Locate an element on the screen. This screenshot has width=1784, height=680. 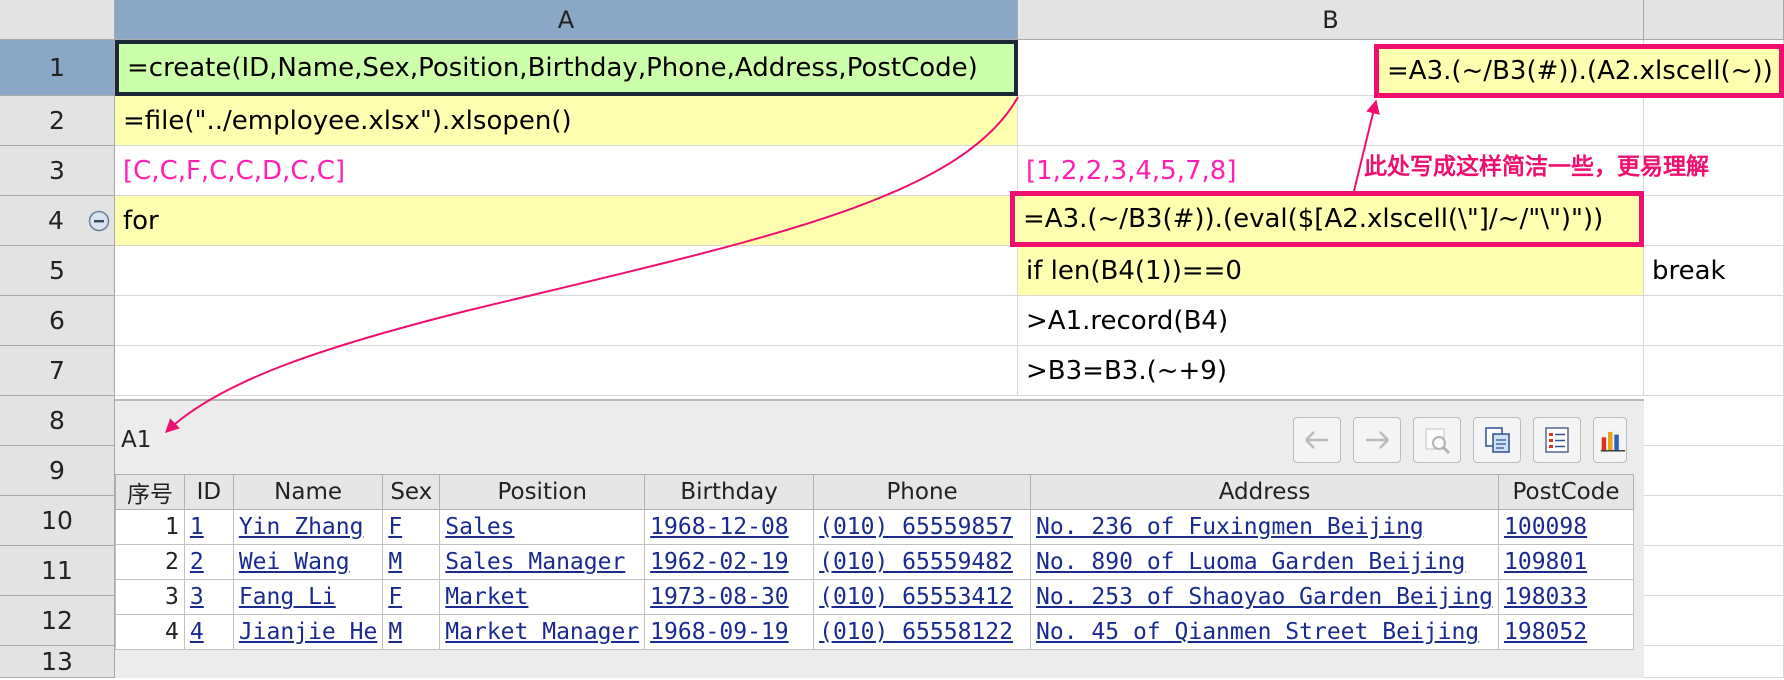
arrow-right-icon is located at coordinates (1377, 440).